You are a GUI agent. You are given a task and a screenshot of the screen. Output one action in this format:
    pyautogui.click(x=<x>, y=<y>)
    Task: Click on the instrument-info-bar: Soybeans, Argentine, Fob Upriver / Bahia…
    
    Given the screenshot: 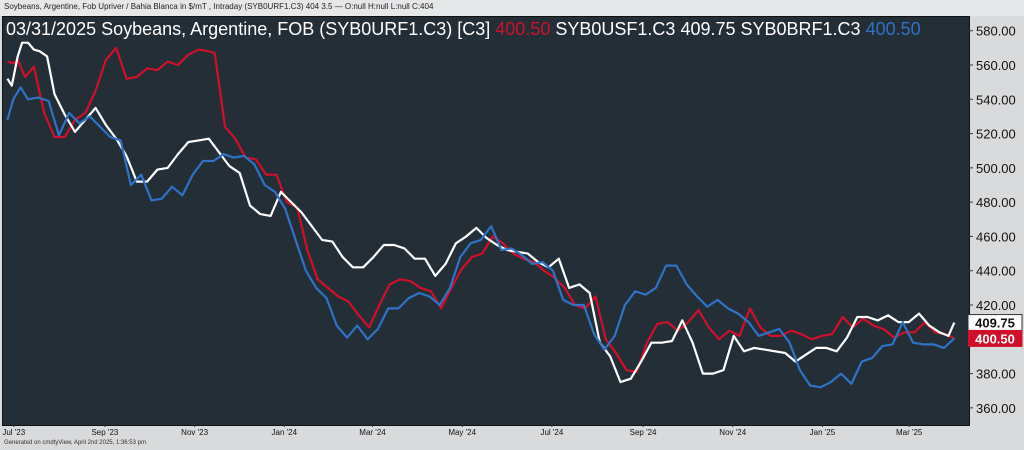 What is the action you would take?
    pyautogui.click(x=512, y=8)
    